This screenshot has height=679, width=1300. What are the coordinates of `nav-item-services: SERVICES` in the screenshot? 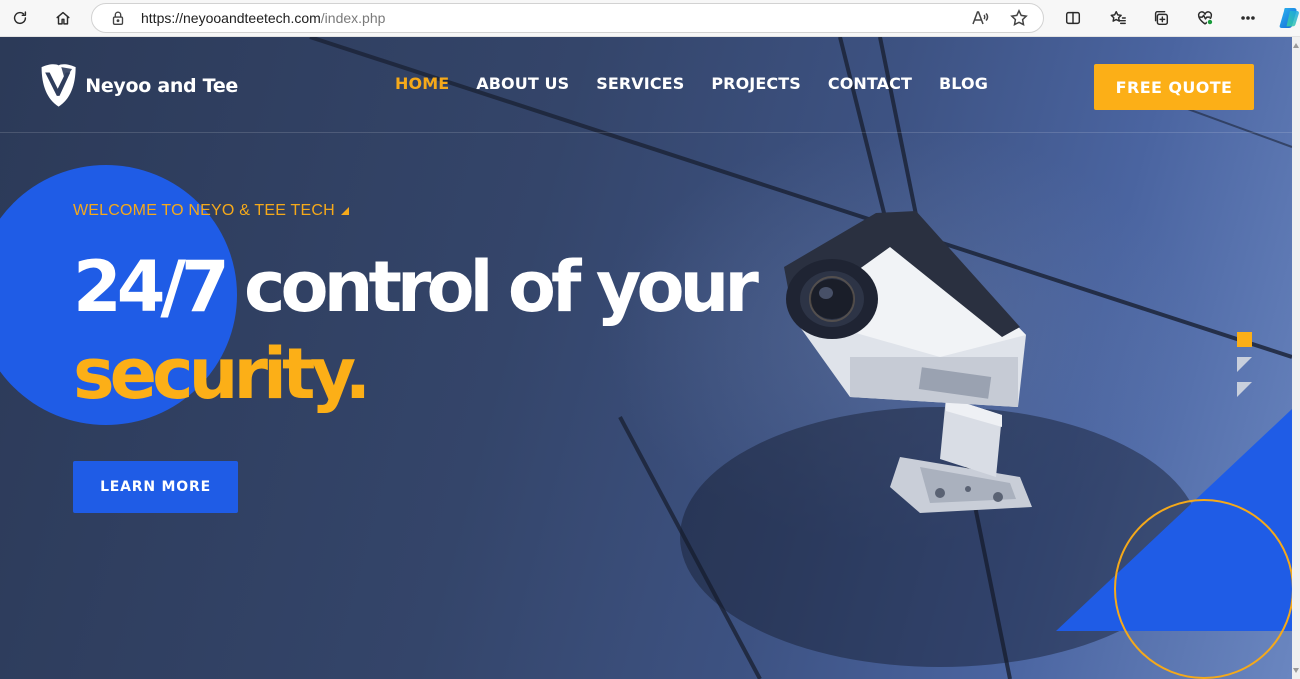 It's located at (640, 85).